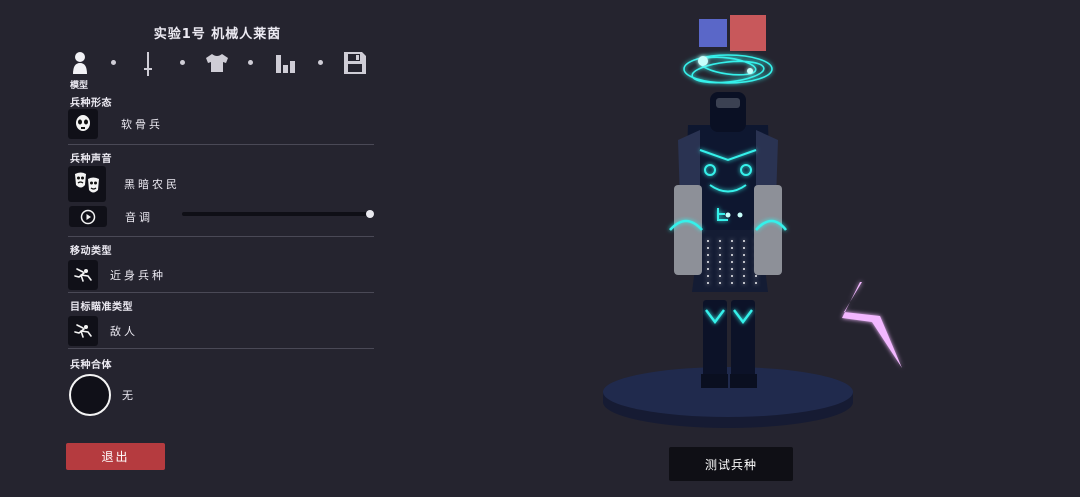  I want to click on unit-voice-label: 兵种声音, so click(91, 159).